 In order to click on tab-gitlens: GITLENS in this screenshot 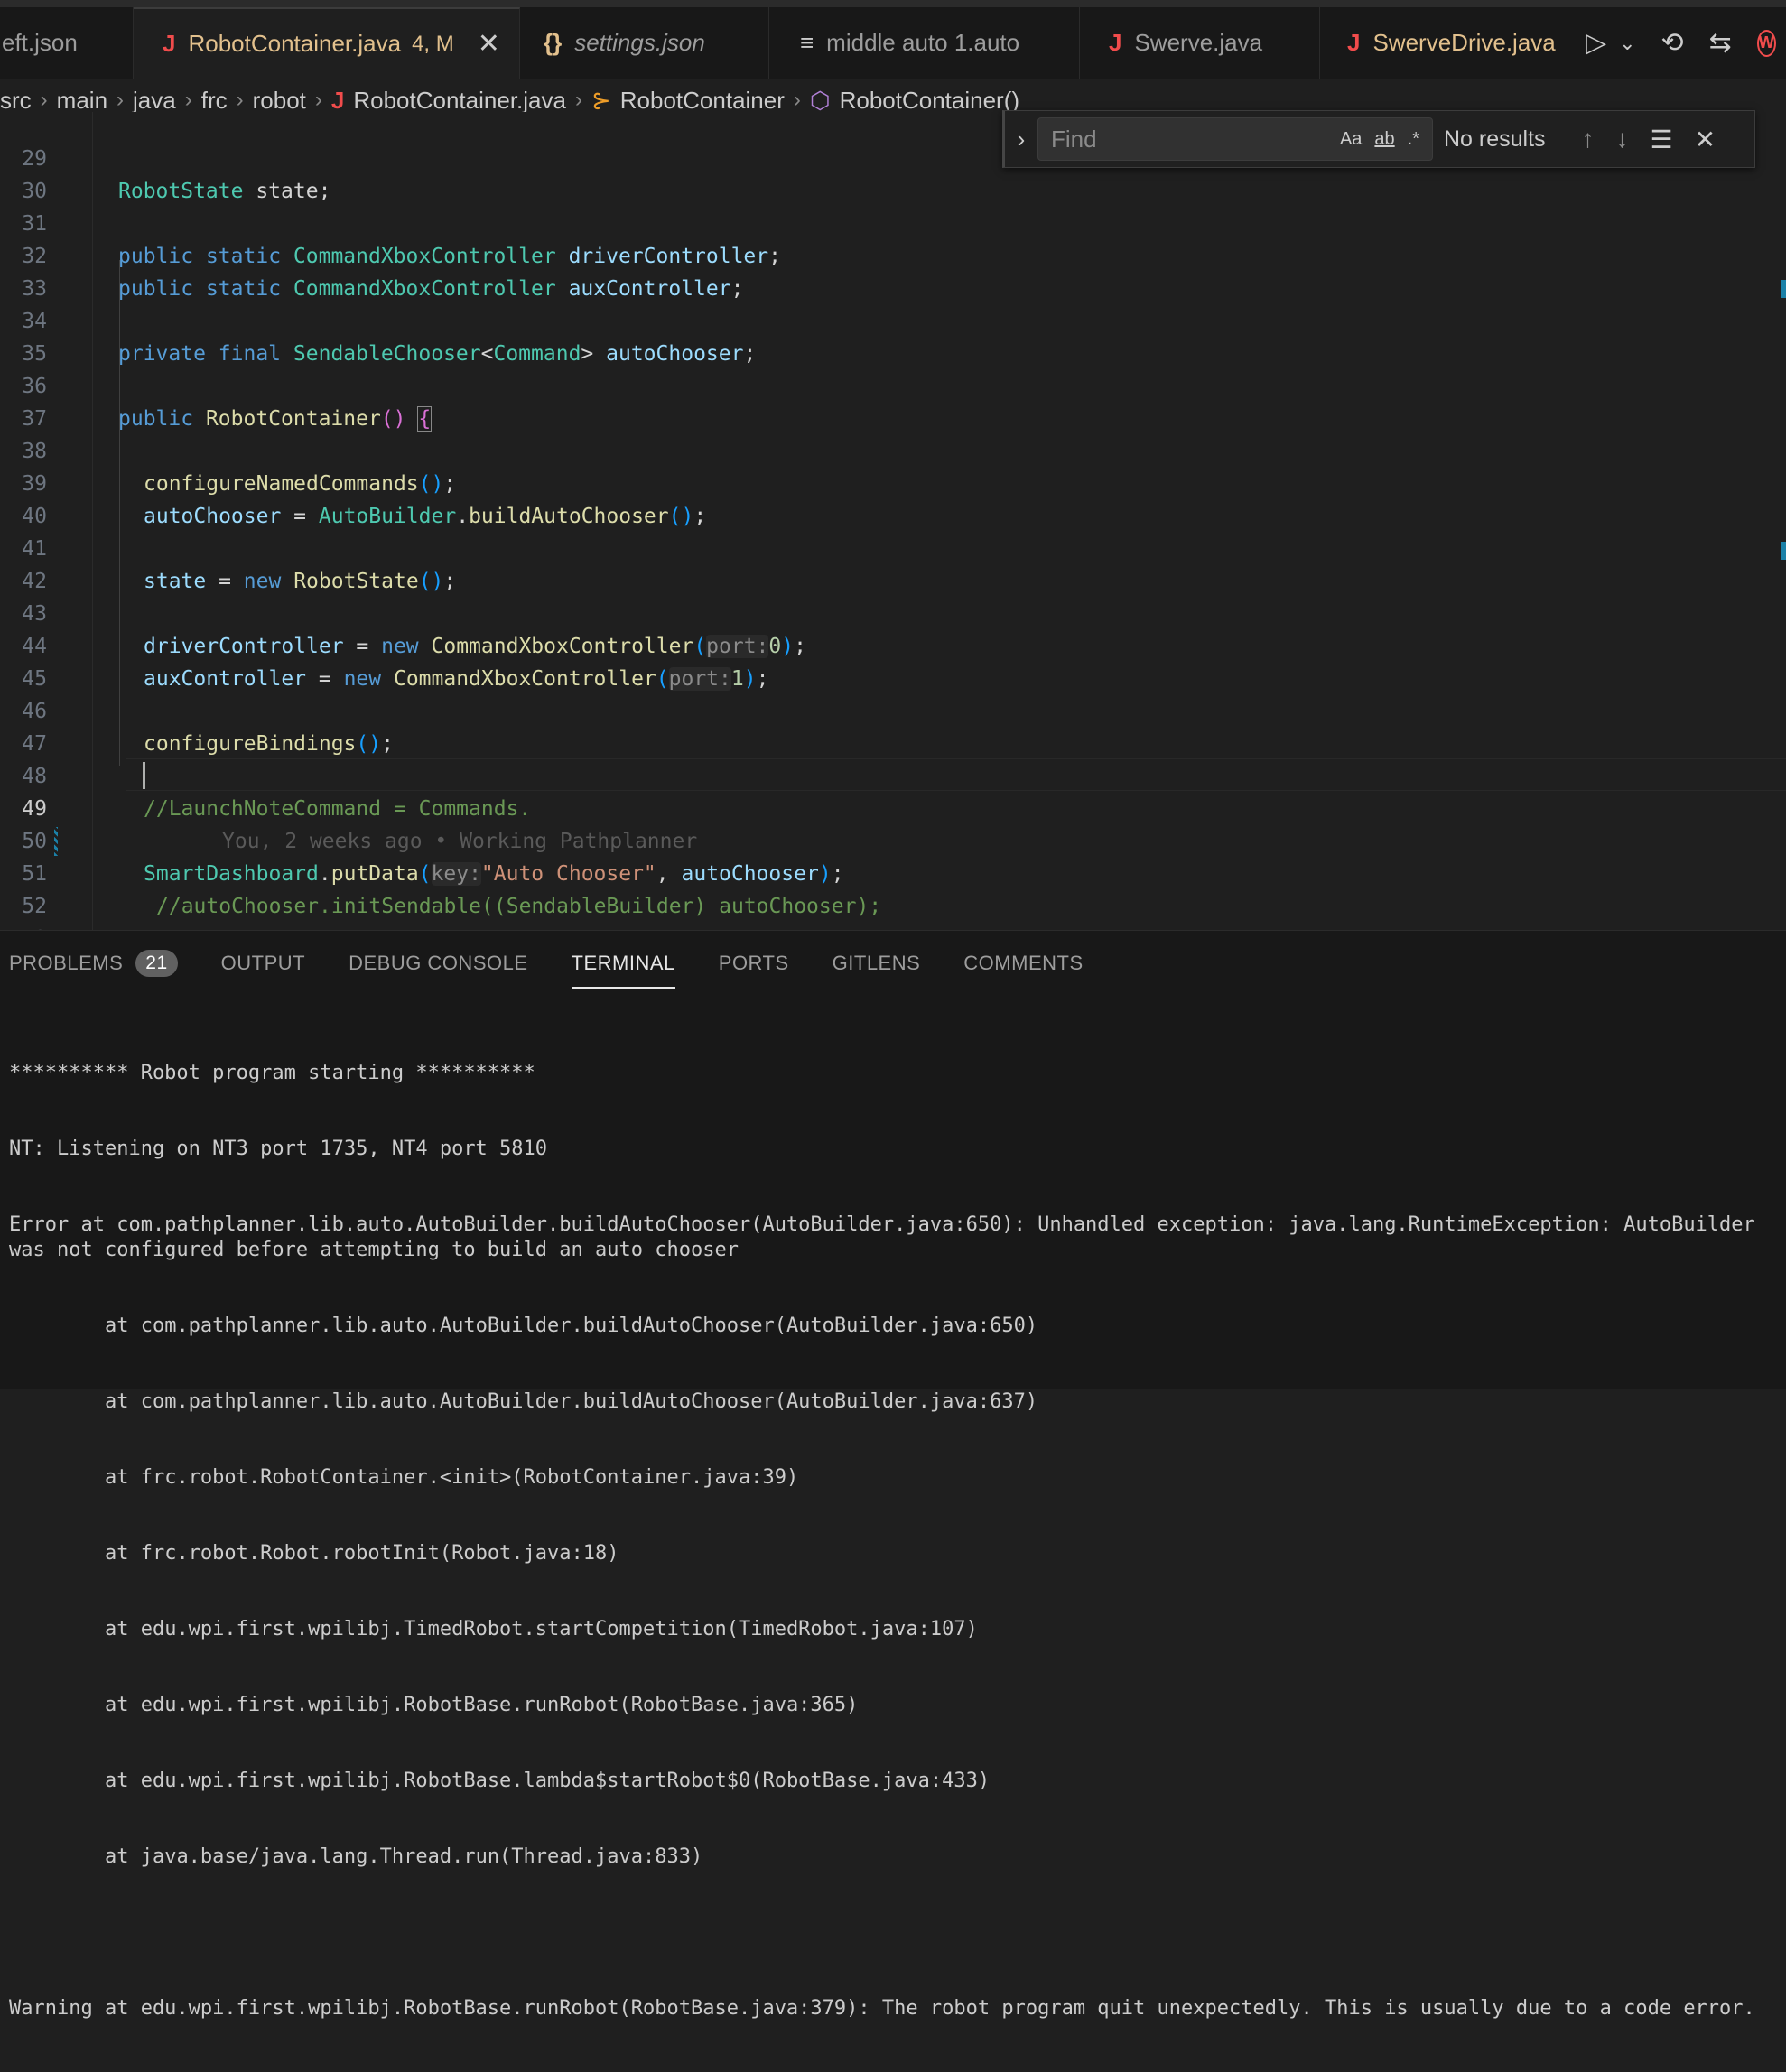, I will do `click(877, 963)`.